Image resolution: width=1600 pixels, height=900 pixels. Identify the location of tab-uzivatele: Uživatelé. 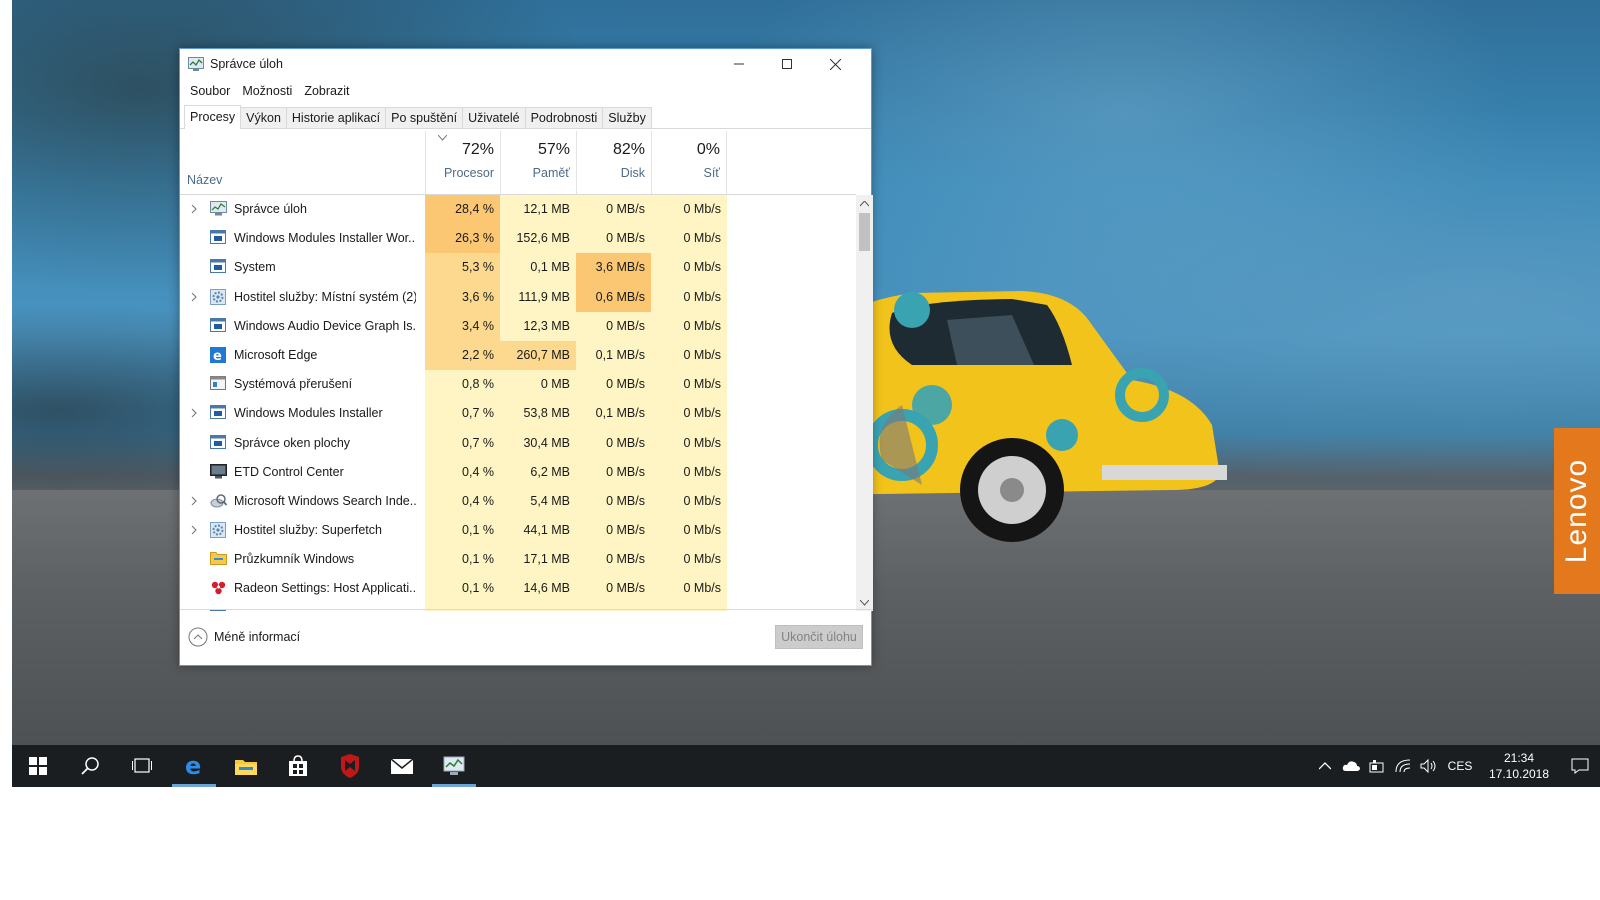
(494, 117).